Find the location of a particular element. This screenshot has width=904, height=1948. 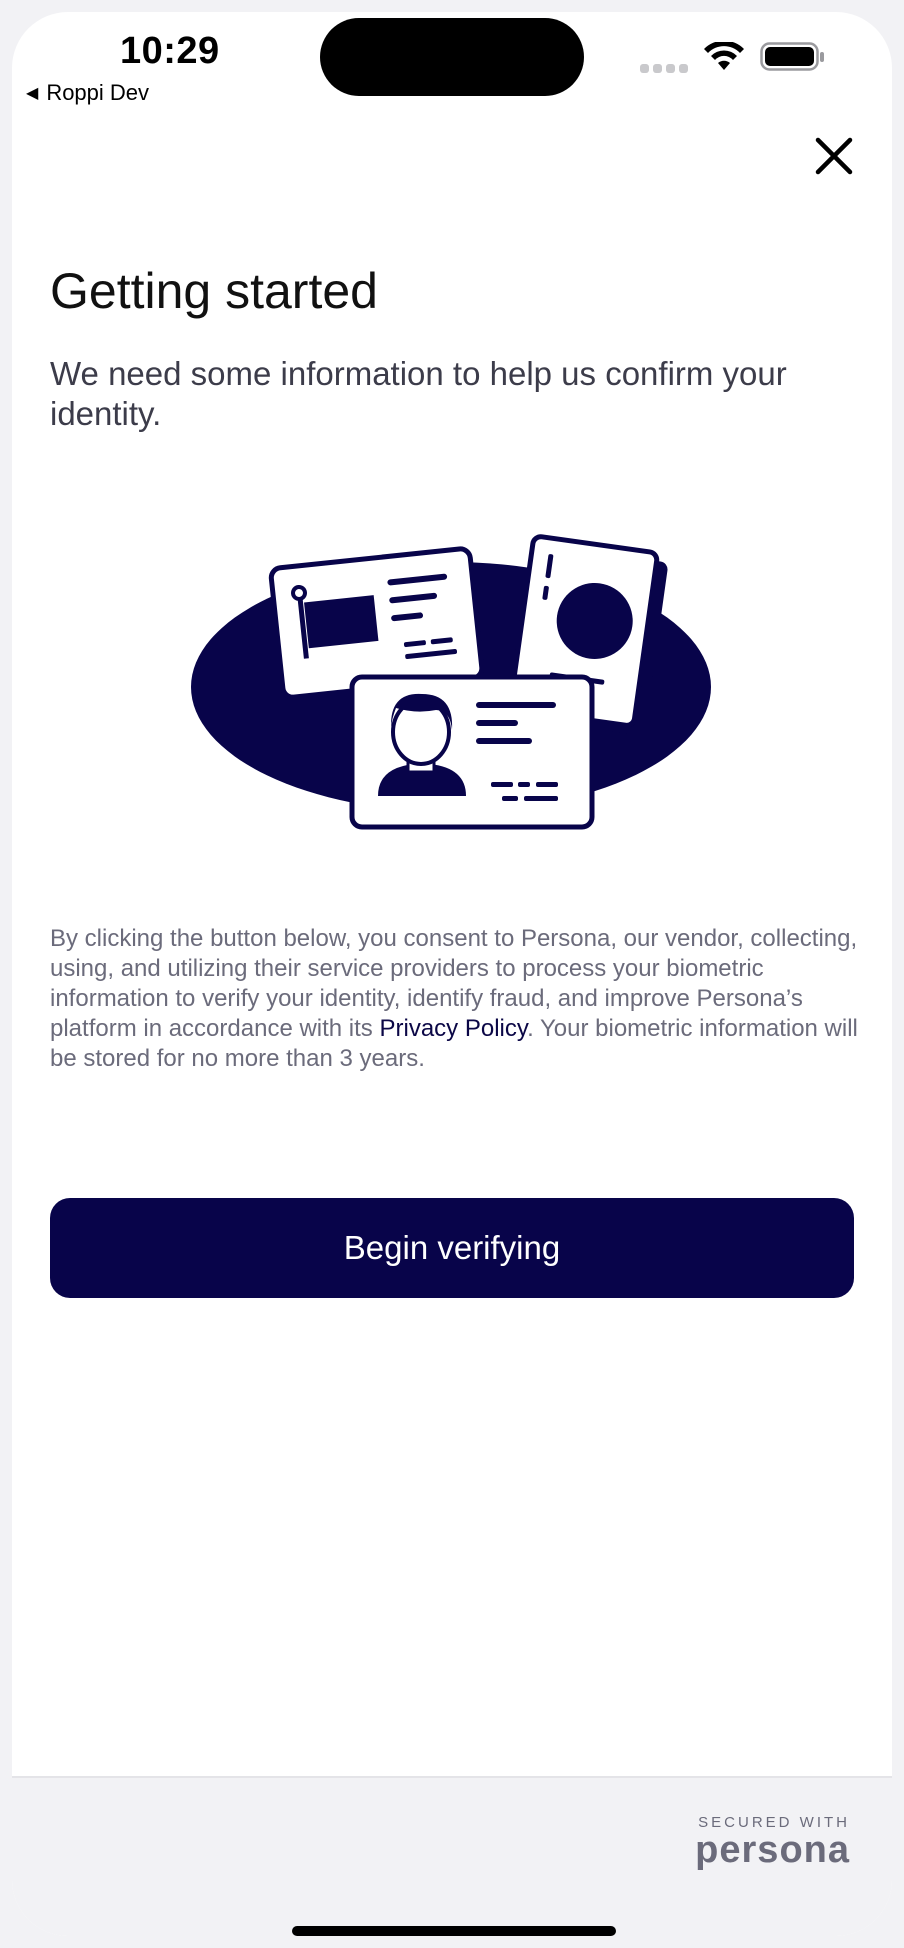

page-title: Getting started is located at coordinates (214, 291).